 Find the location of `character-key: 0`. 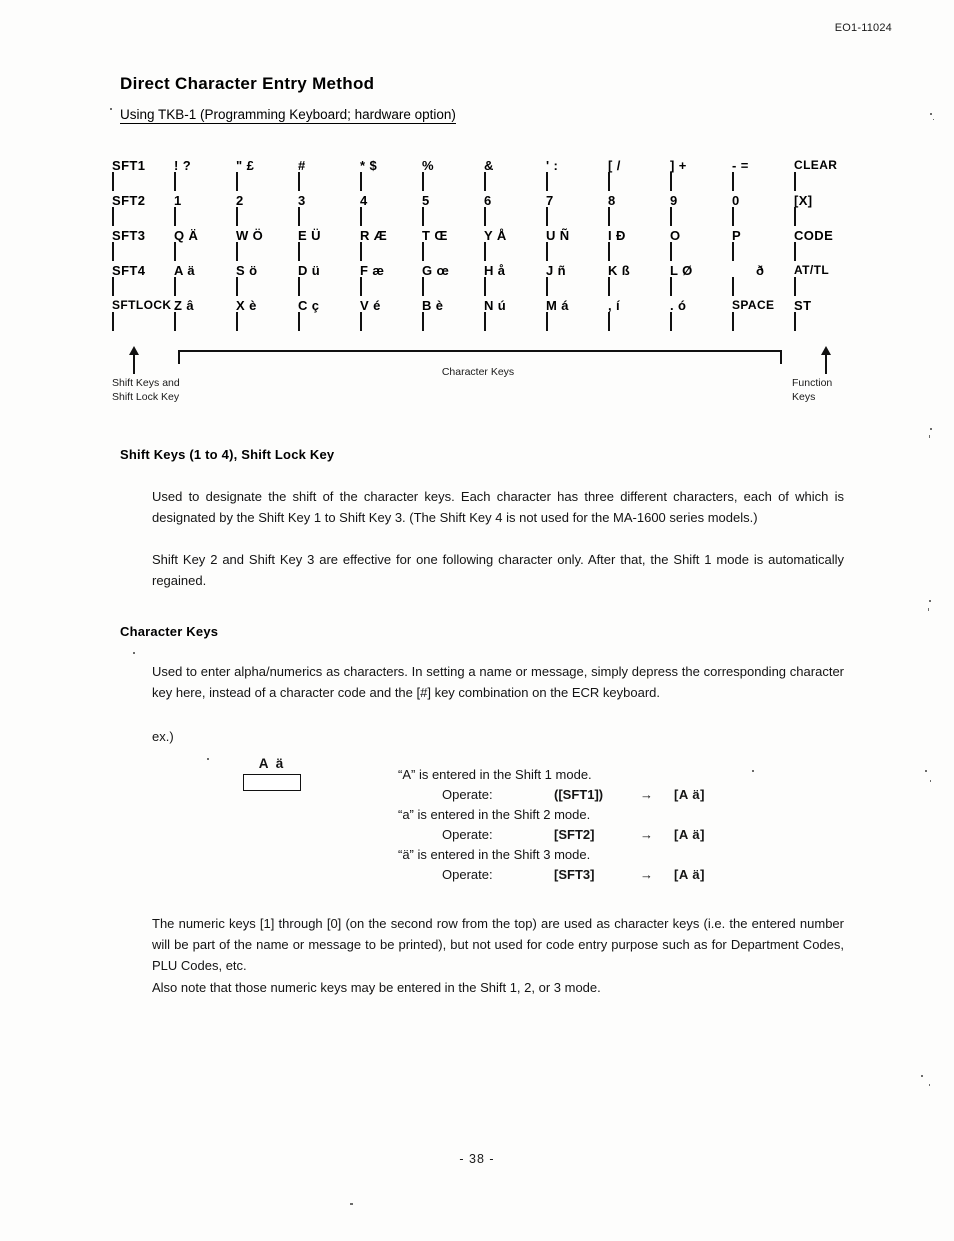

character-key: 0 is located at coordinates (763, 209).